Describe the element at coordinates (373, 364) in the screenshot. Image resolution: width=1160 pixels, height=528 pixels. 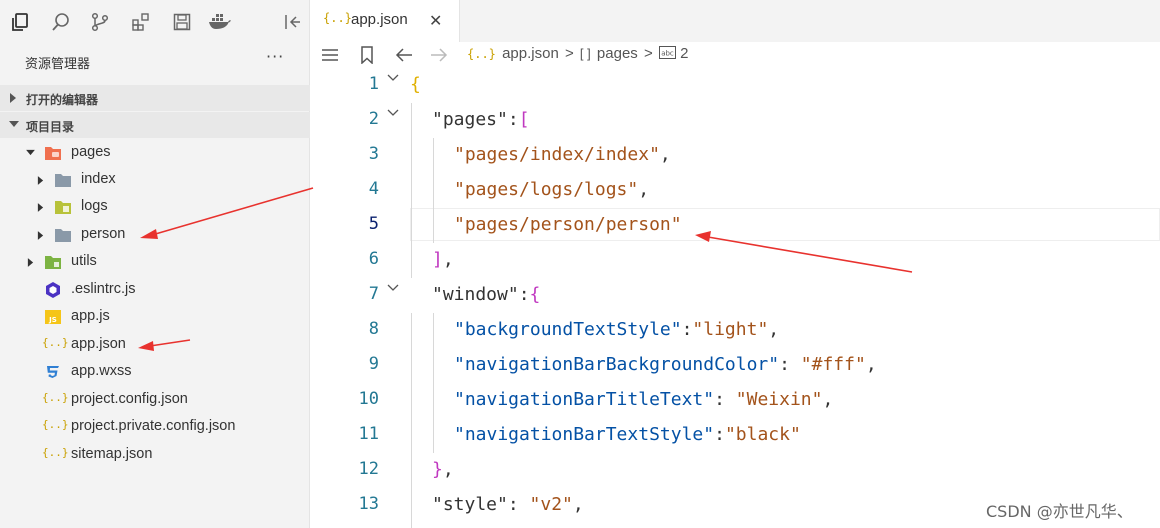
I see `line-number: 9` at that location.